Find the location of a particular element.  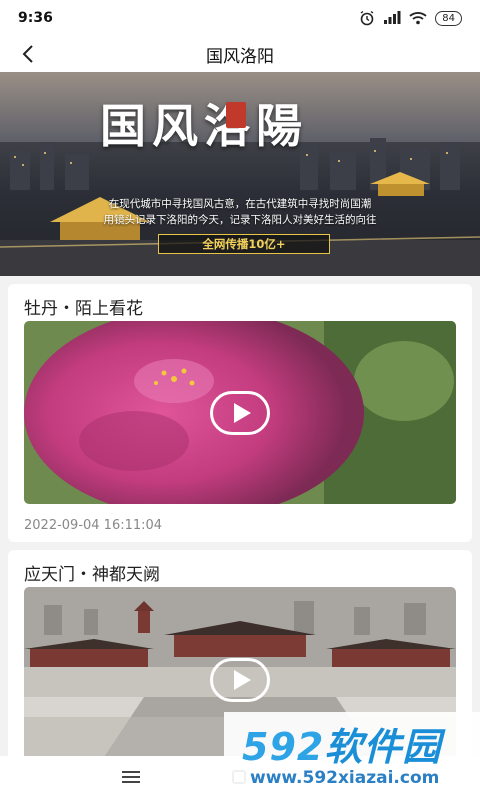

chevron-left-icon is located at coordinates (27, 54).